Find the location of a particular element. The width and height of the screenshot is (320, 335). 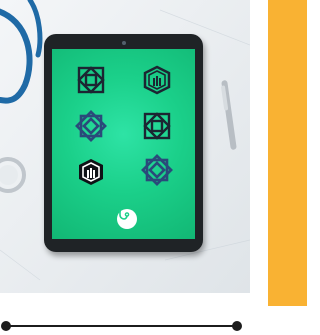

stethoscope-button is located at coordinates (127, 219).